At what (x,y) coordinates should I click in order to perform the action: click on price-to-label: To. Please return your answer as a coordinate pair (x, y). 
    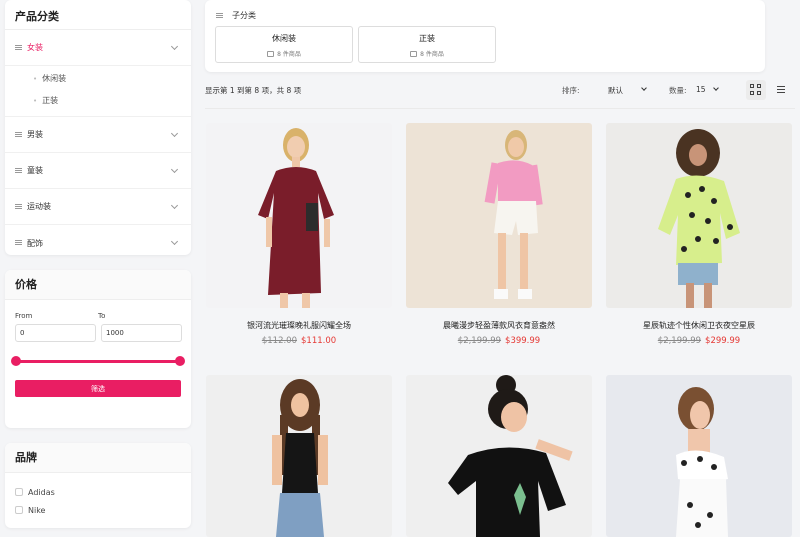
    Looking at the image, I should click on (102, 316).